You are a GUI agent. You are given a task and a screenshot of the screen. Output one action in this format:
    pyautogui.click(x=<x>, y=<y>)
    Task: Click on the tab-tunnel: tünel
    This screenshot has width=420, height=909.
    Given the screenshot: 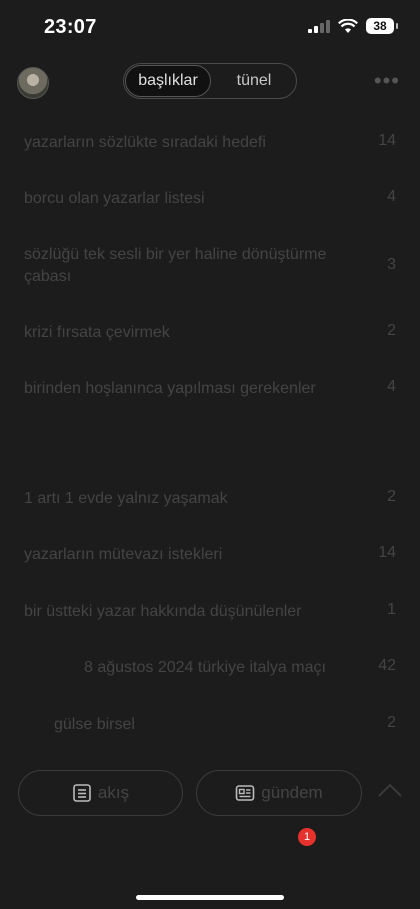 What is the action you would take?
    pyautogui.click(x=254, y=81)
    